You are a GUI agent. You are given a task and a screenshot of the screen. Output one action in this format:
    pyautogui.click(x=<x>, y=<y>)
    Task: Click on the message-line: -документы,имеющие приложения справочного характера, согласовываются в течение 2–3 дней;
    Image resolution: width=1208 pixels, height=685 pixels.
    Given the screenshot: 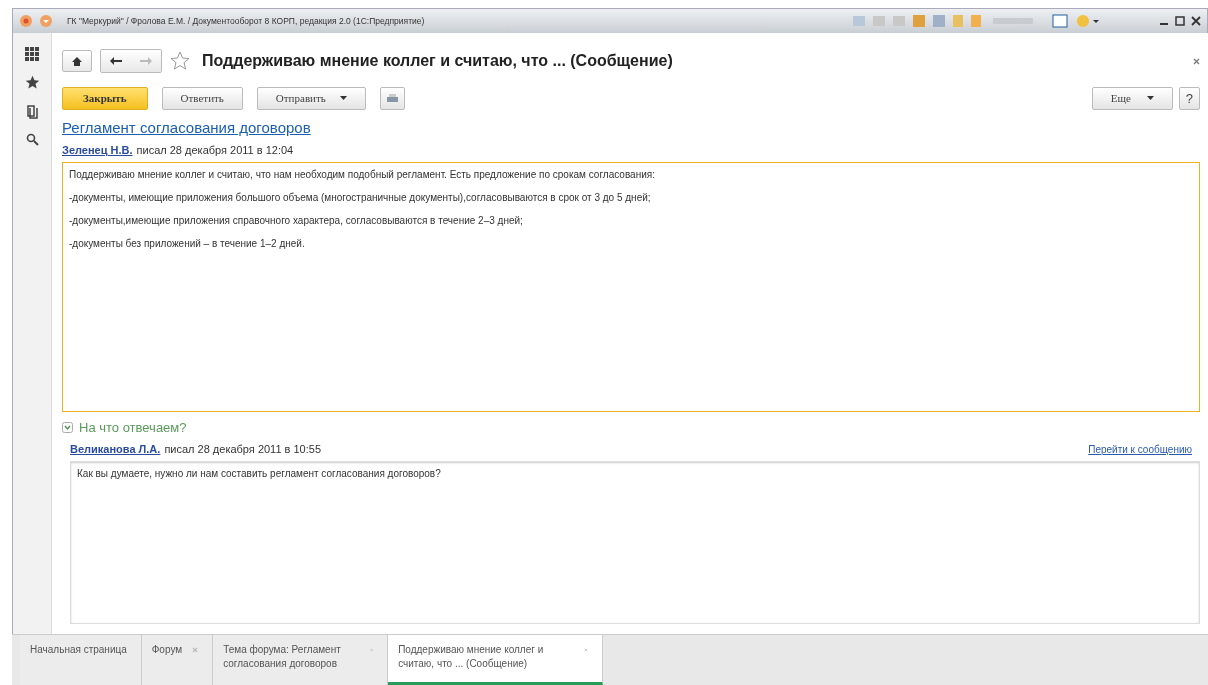 What is the action you would take?
    pyautogui.click(x=296, y=220)
    